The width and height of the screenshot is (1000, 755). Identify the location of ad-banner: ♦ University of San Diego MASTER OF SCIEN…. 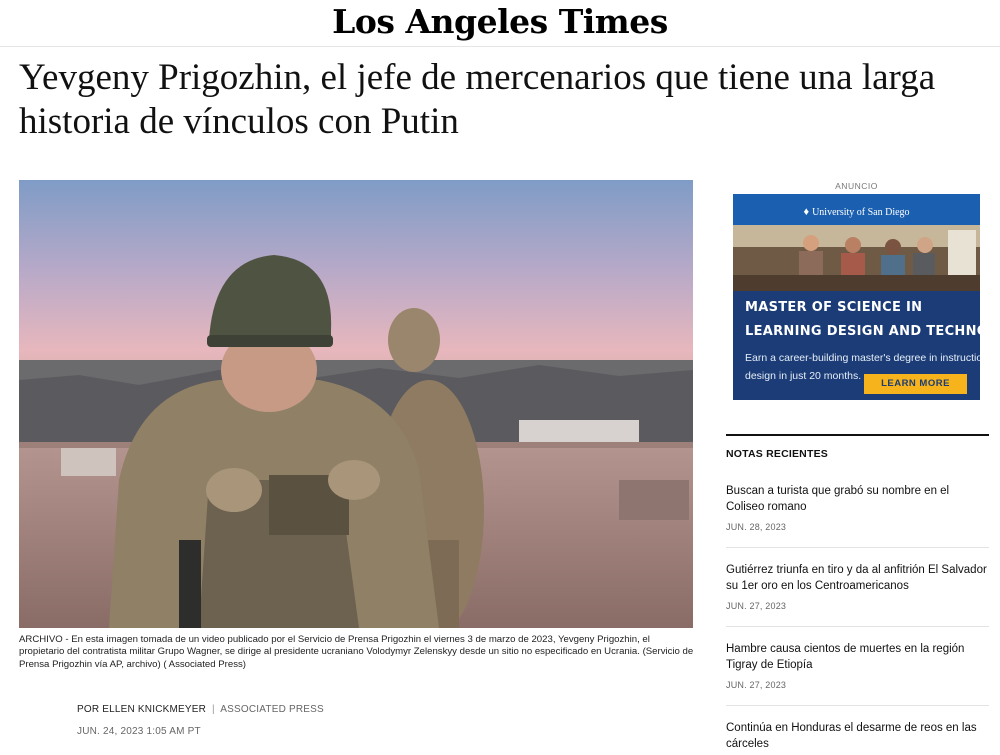
(856, 297).